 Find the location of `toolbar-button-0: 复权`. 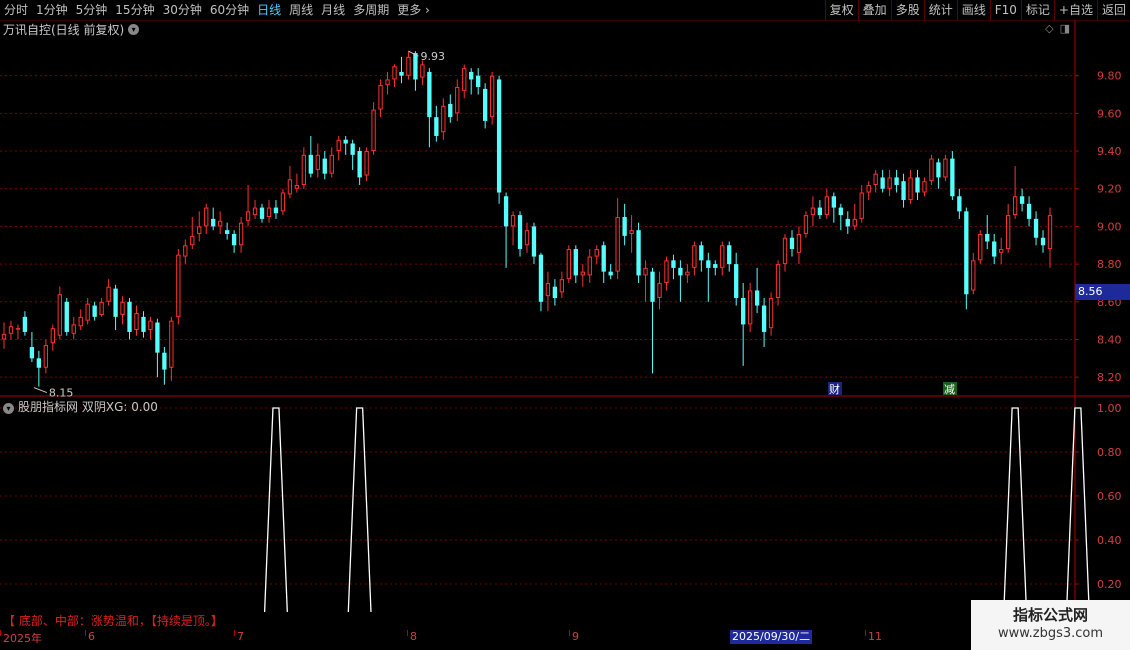

toolbar-button-0: 复权 is located at coordinates (841, 10).